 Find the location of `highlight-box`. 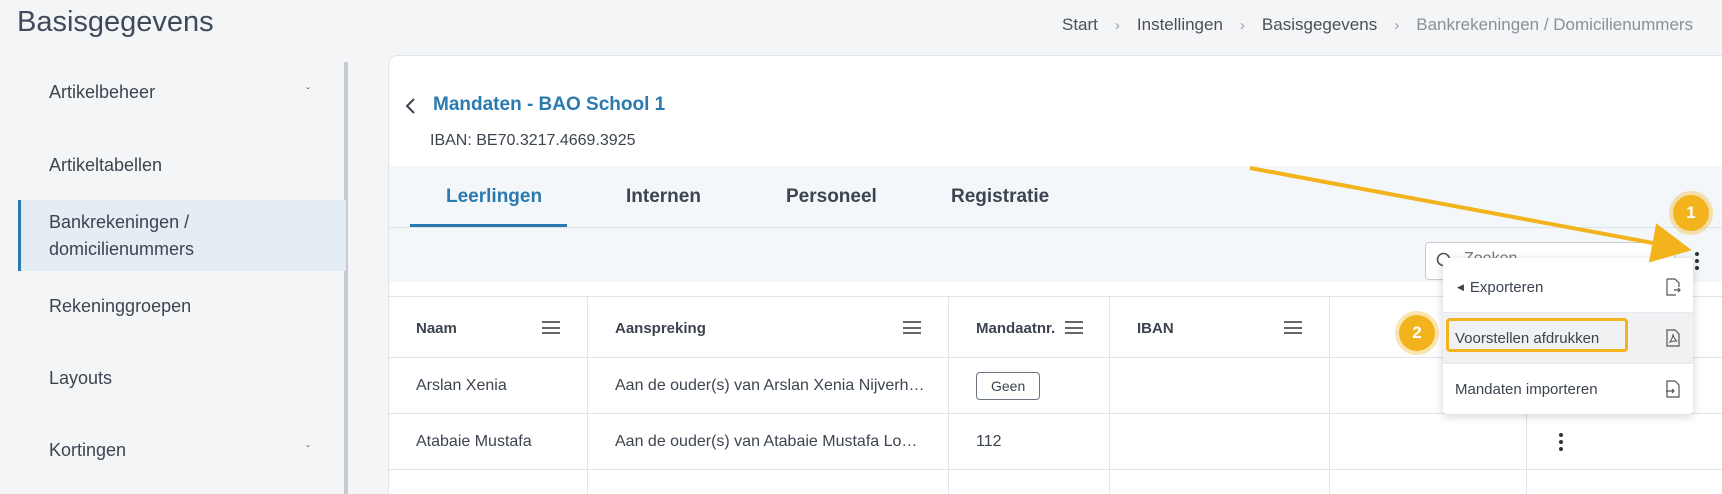

highlight-box is located at coordinates (1537, 335).